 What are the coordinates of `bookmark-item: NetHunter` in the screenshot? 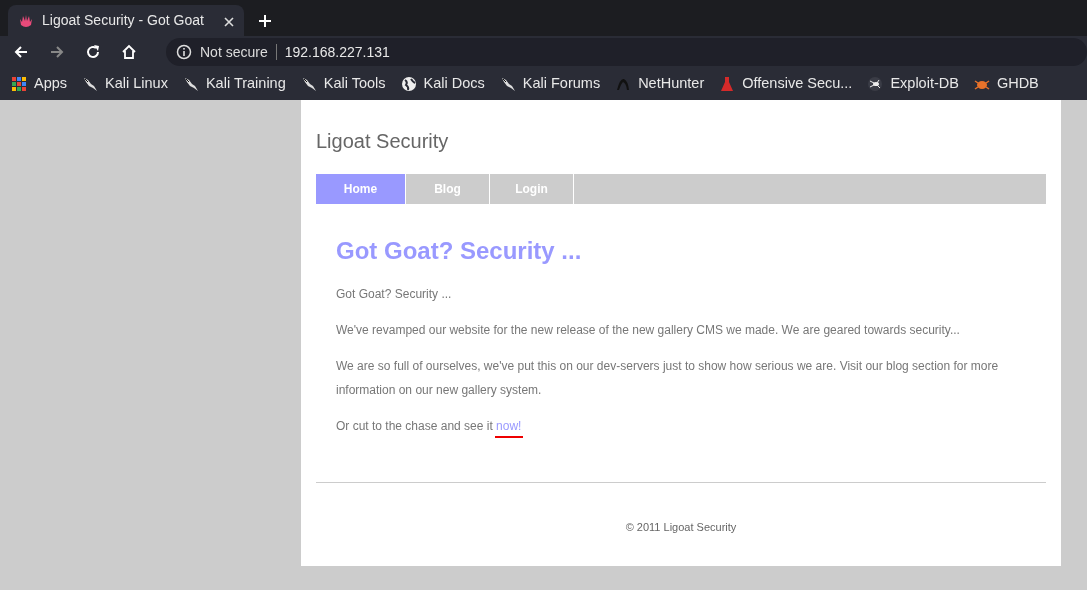 It's located at (660, 84).